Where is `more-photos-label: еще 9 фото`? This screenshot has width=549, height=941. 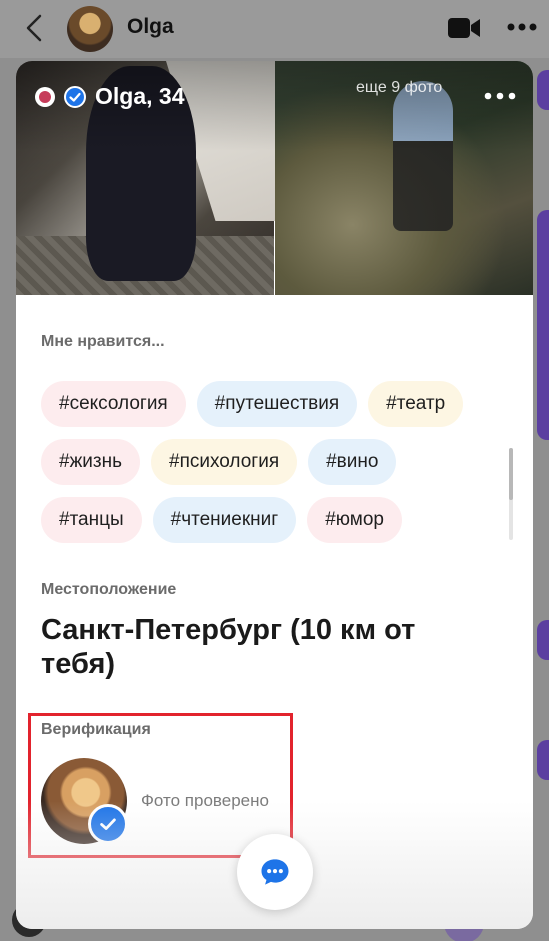 more-photos-label: еще 9 фото is located at coordinates (399, 88).